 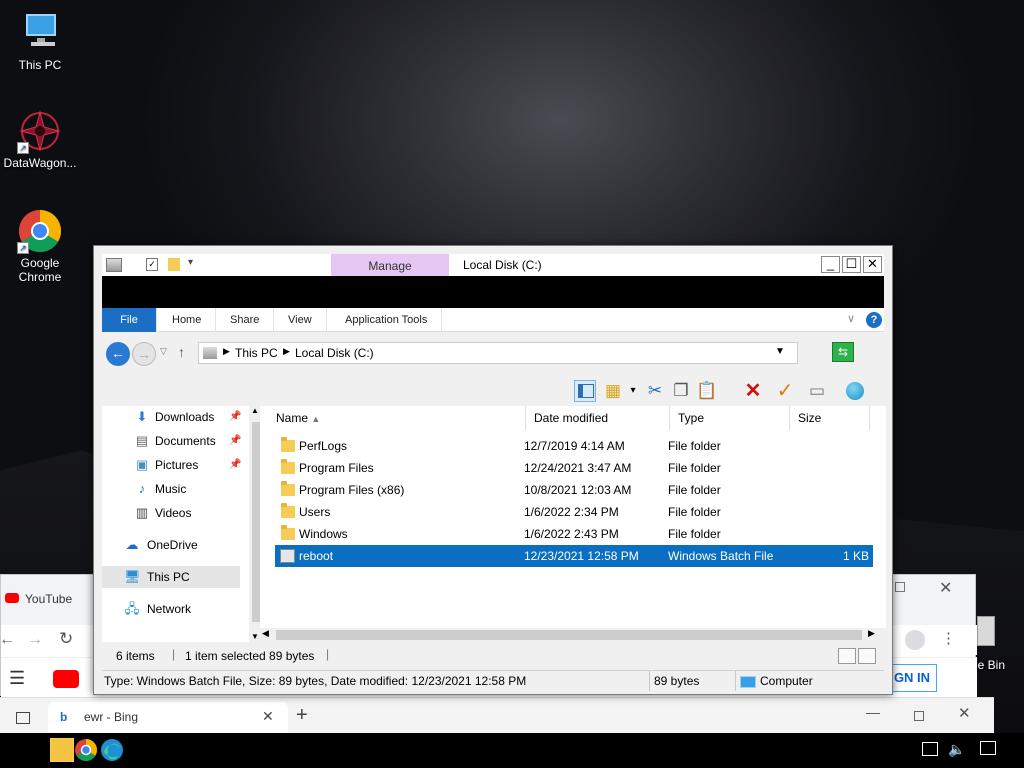 What do you see at coordinates (171, 609) in the screenshot?
I see `nav-item-network: 🖧 Network` at bounding box center [171, 609].